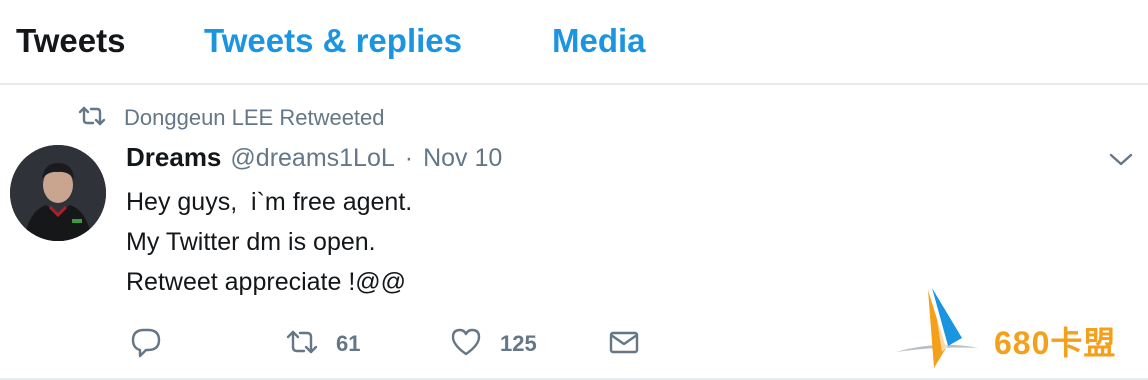  What do you see at coordinates (599, 41) in the screenshot?
I see `tab-media: Media` at bounding box center [599, 41].